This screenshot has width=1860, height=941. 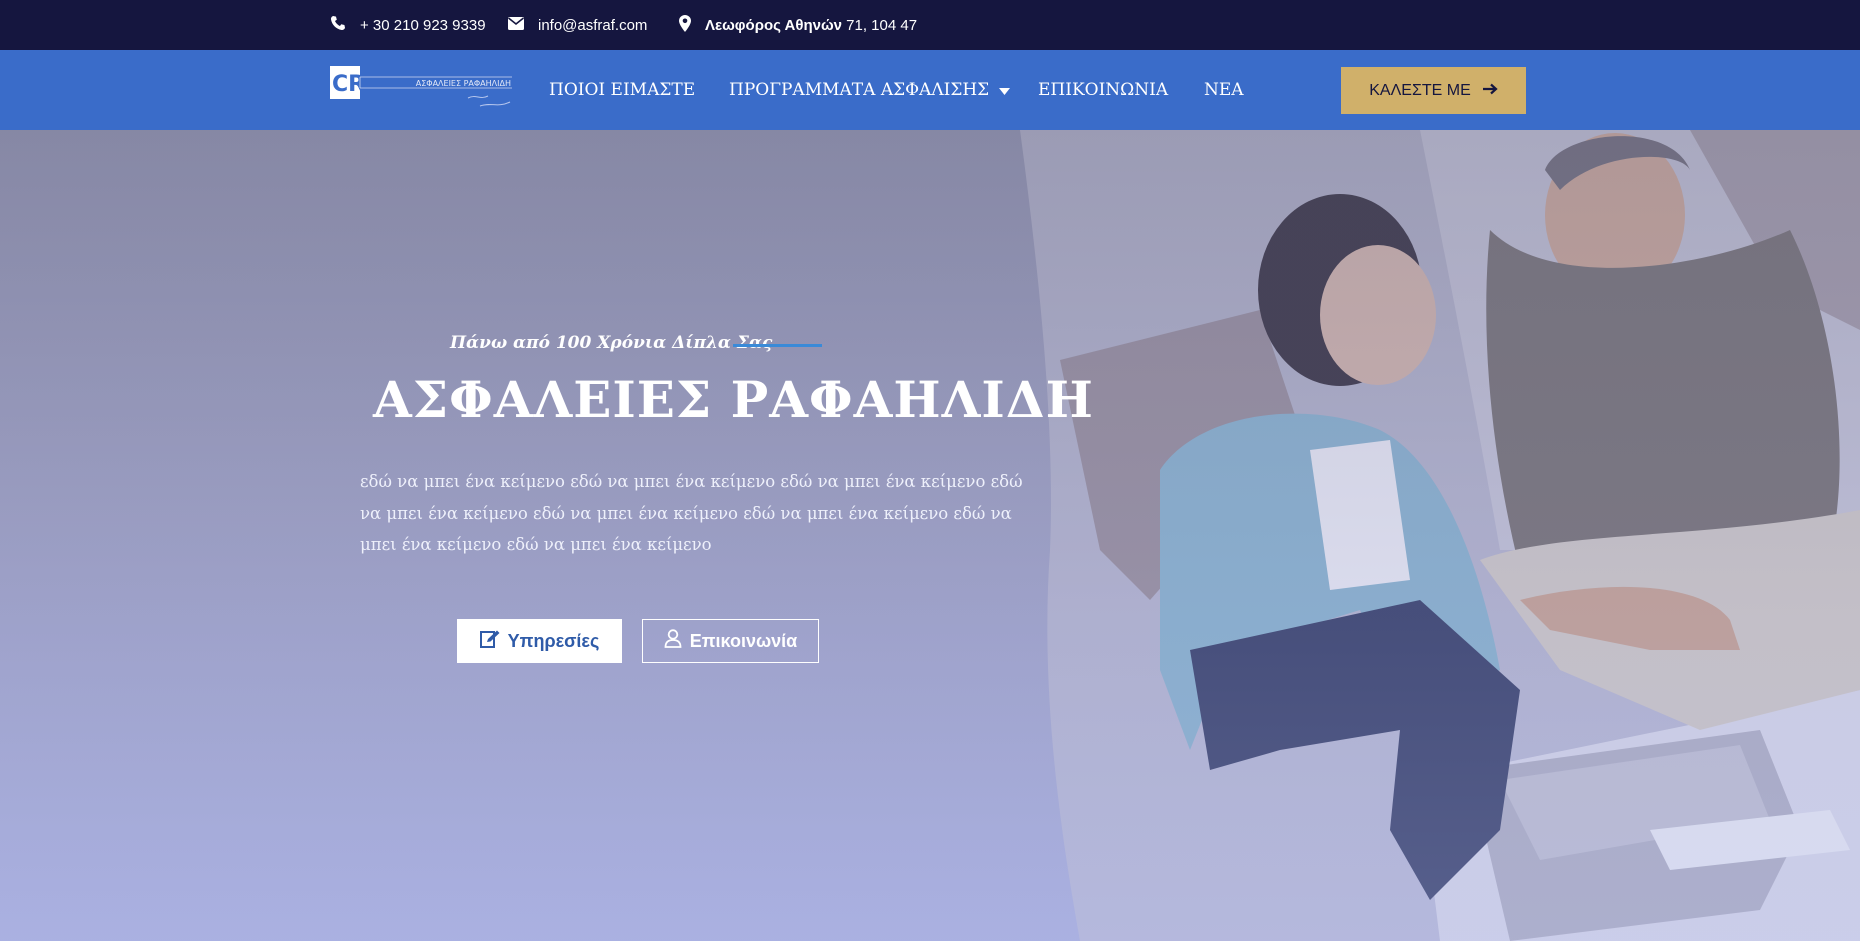 What do you see at coordinates (1224, 90) in the screenshot?
I see `nav-item-news: ΝΕΑ` at bounding box center [1224, 90].